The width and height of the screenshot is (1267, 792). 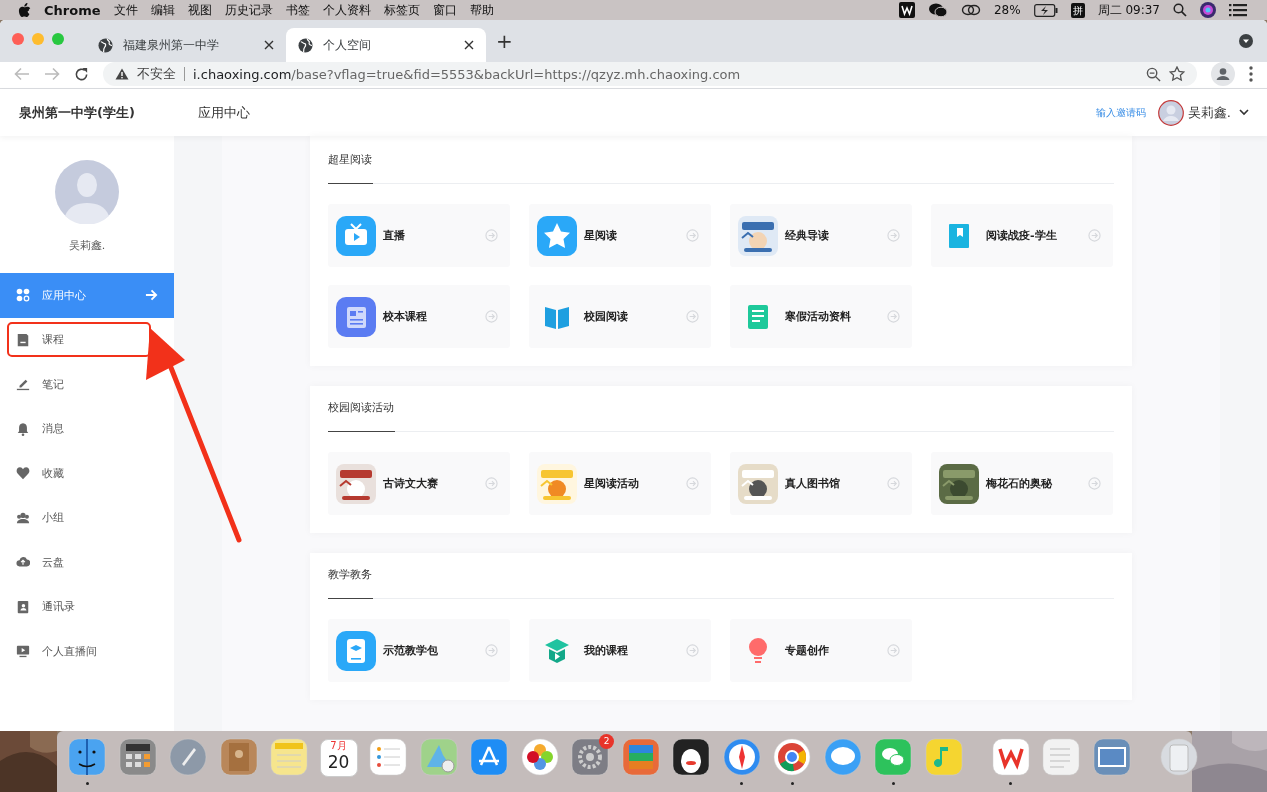 What do you see at coordinates (87, 562) in the screenshot?
I see `sidebar-item: 云盘` at bounding box center [87, 562].